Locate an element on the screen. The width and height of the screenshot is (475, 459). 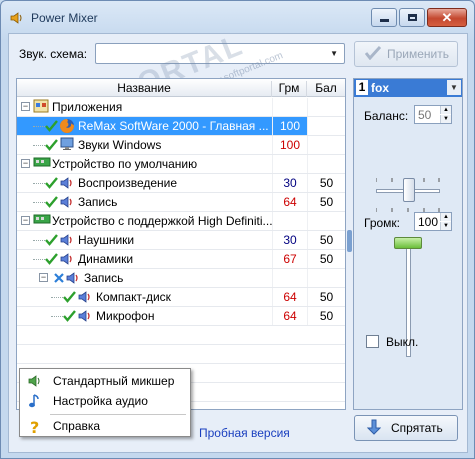
trial-version-link: Пробная версия is located at coordinates (244, 433).